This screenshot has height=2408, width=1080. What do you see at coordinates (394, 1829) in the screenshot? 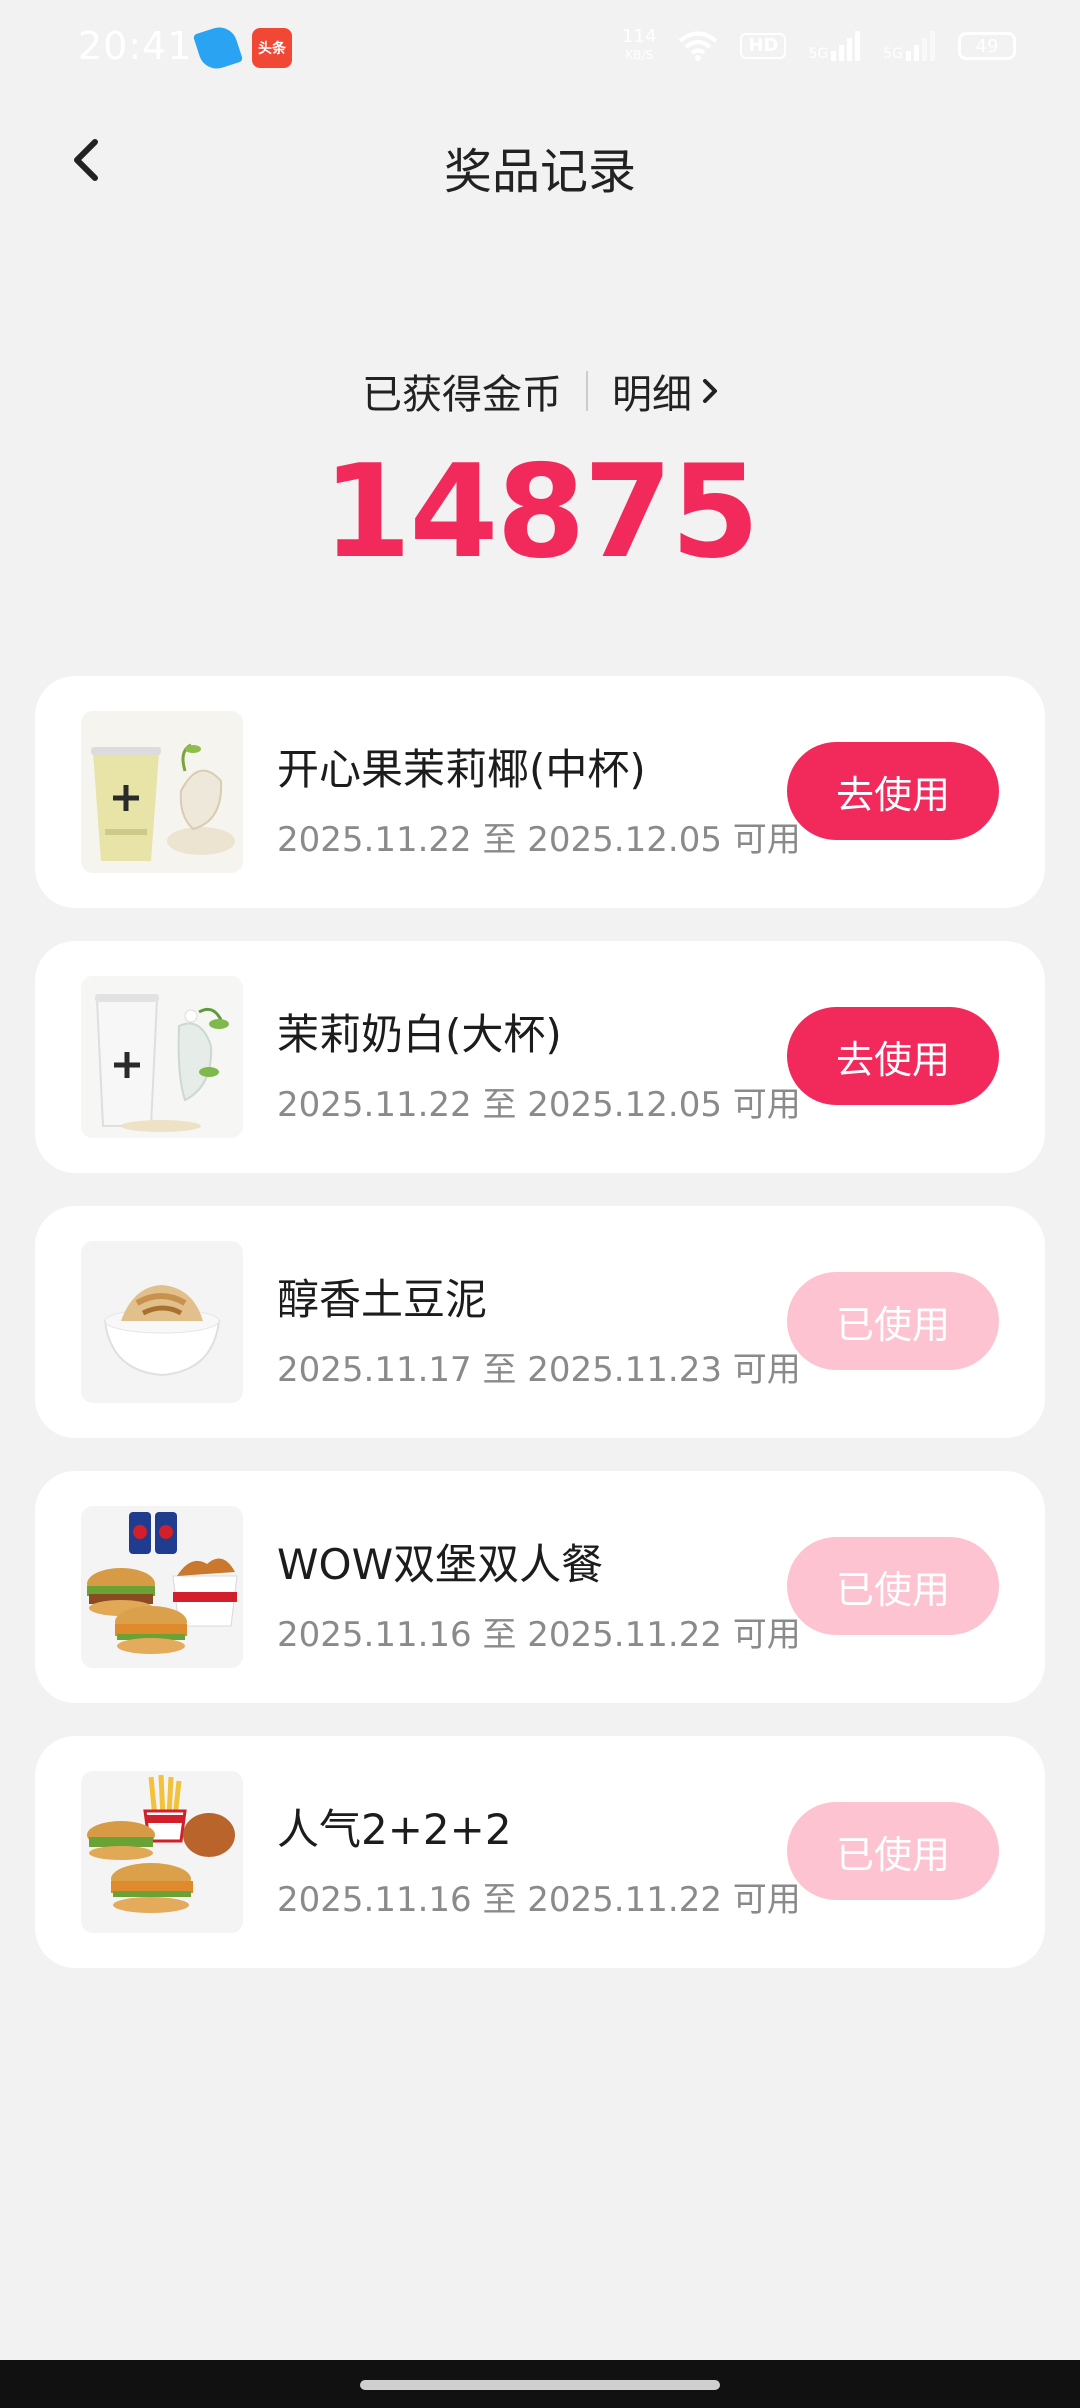
I see `prize-name: 人气2+2+2` at bounding box center [394, 1829].